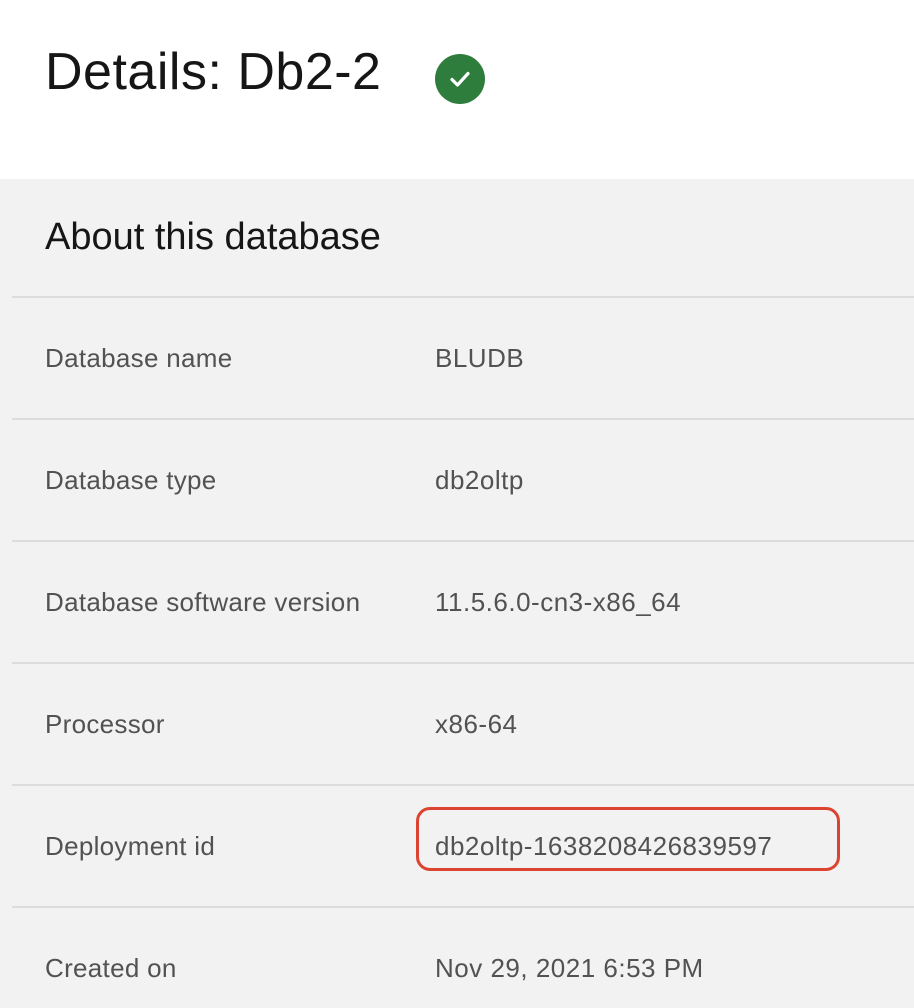 Image resolution: width=914 pixels, height=1008 pixels. What do you see at coordinates (476, 723) in the screenshot?
I see `detail-value: x86-64` at bounding box center [476, 723].